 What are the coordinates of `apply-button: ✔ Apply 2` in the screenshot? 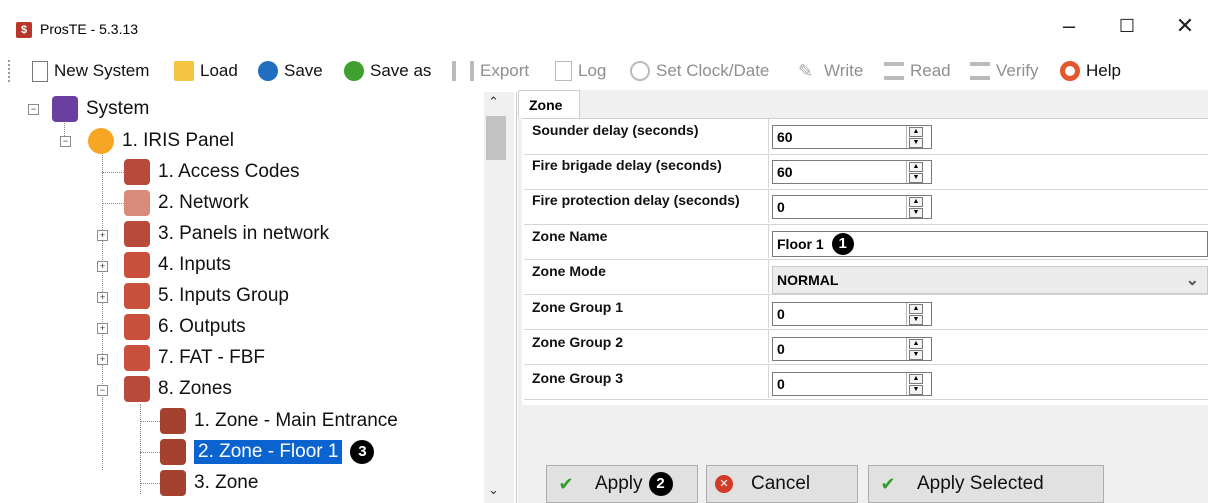 It's located at (622, 484).